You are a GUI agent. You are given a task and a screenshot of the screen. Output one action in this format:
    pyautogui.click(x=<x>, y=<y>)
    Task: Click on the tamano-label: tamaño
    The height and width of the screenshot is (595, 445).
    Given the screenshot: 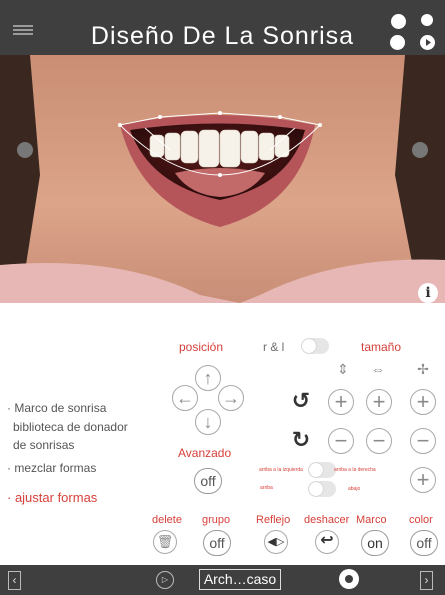 What is the action you would take?
    pyautogui.click(x=381, y=347)
    